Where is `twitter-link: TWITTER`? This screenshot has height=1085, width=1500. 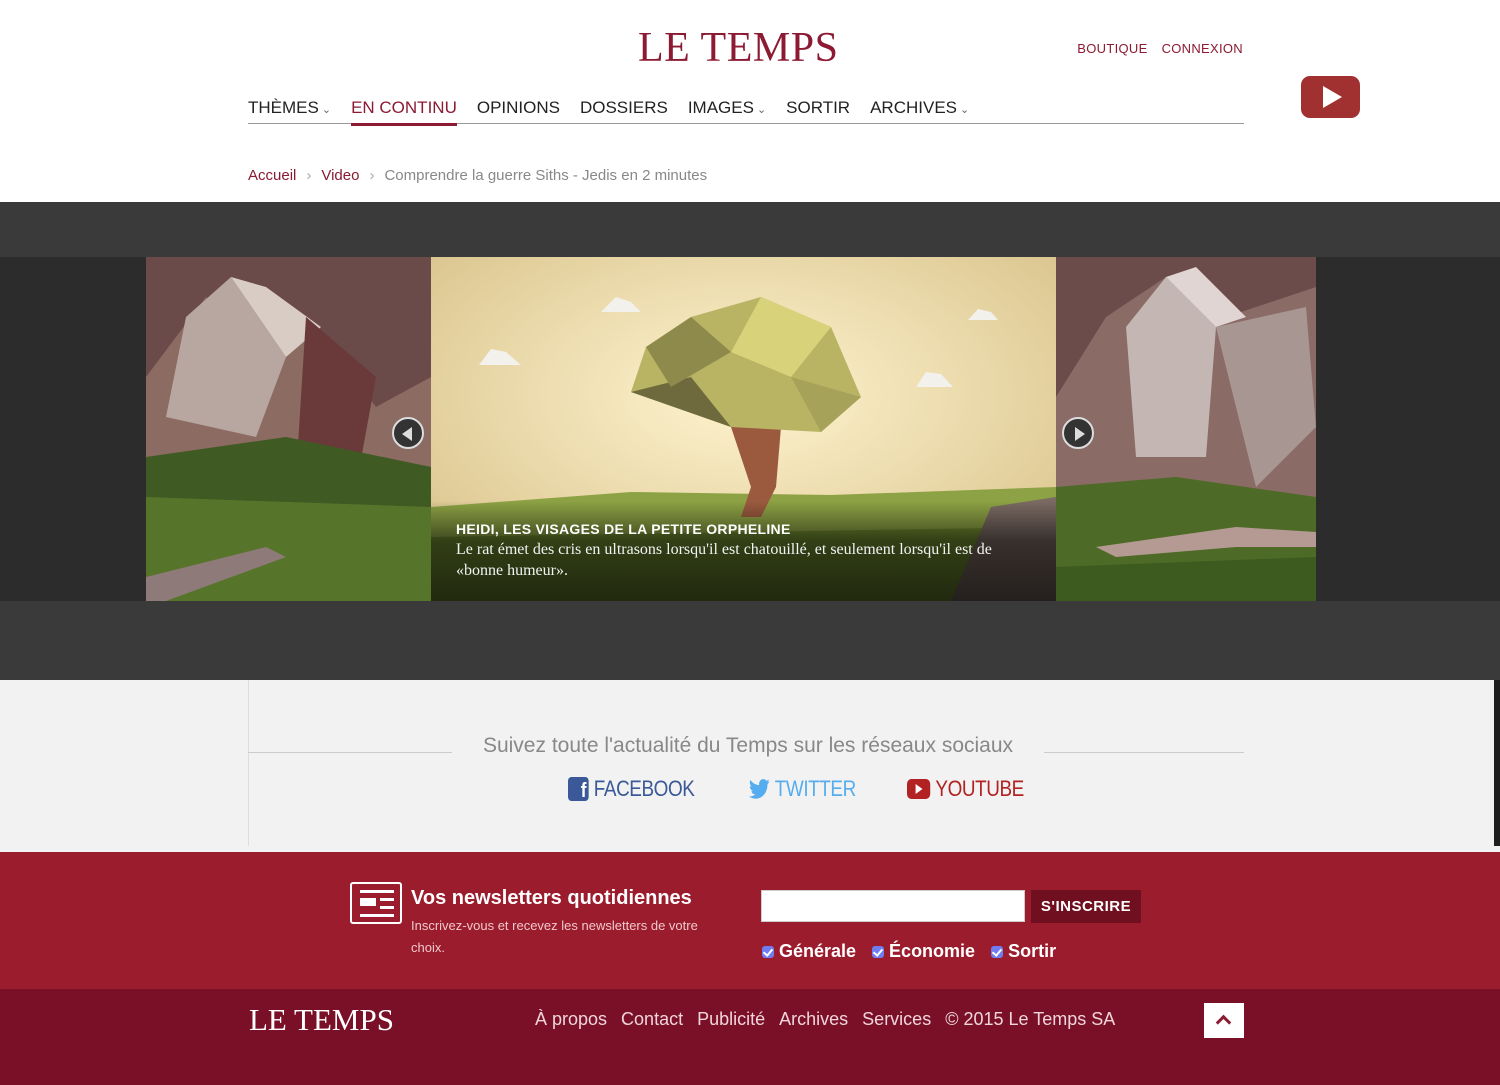 twitter-link: TWITTER is located at coordinates (802, 789).